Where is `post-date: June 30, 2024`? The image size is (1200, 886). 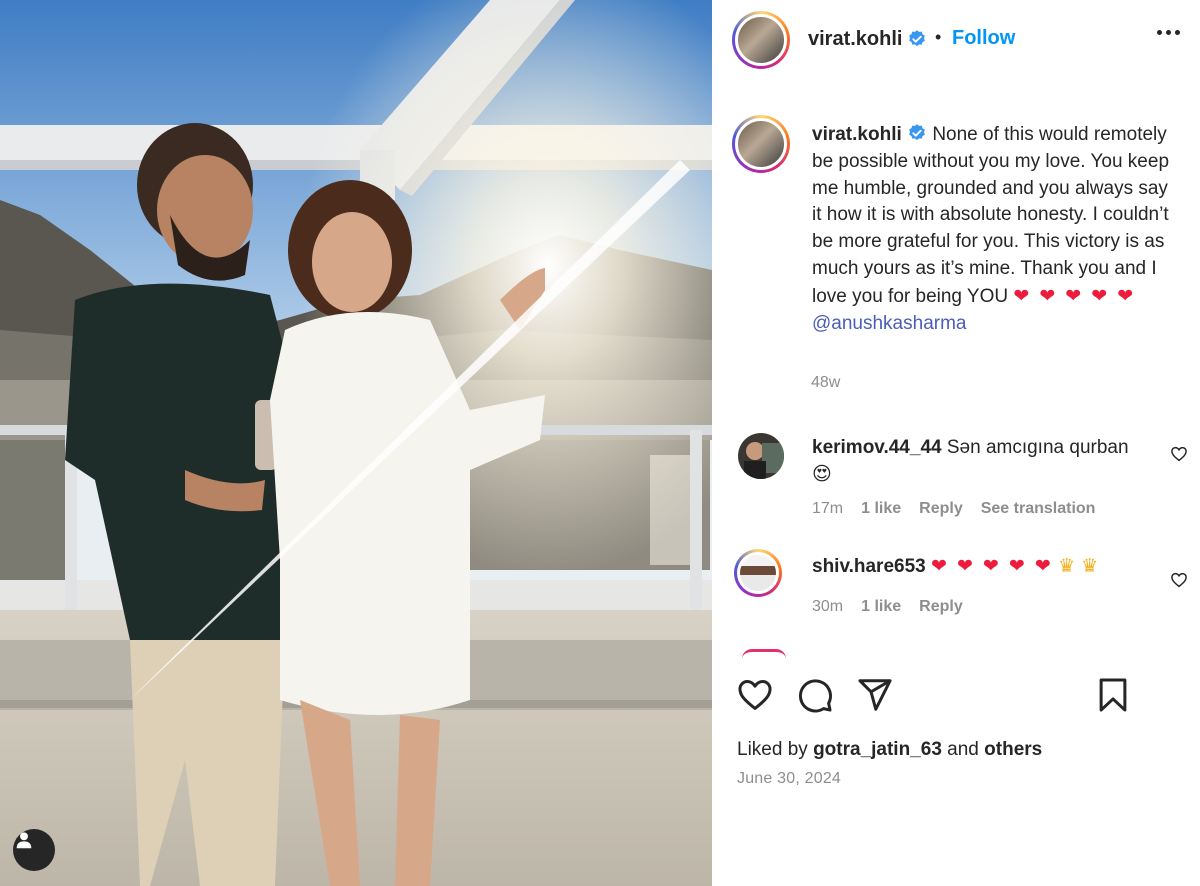 post-date: June 30, 2024 is located at coordinates (789, 779).